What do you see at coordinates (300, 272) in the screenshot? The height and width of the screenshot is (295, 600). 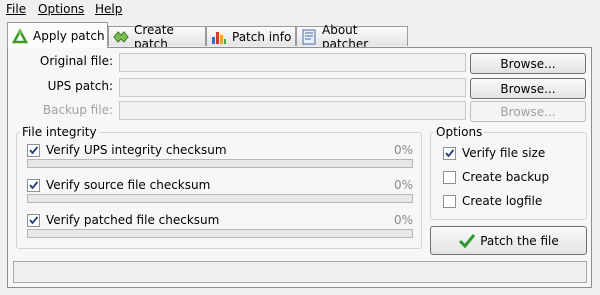 I see `status-bar` at bounding box center [300, 272].